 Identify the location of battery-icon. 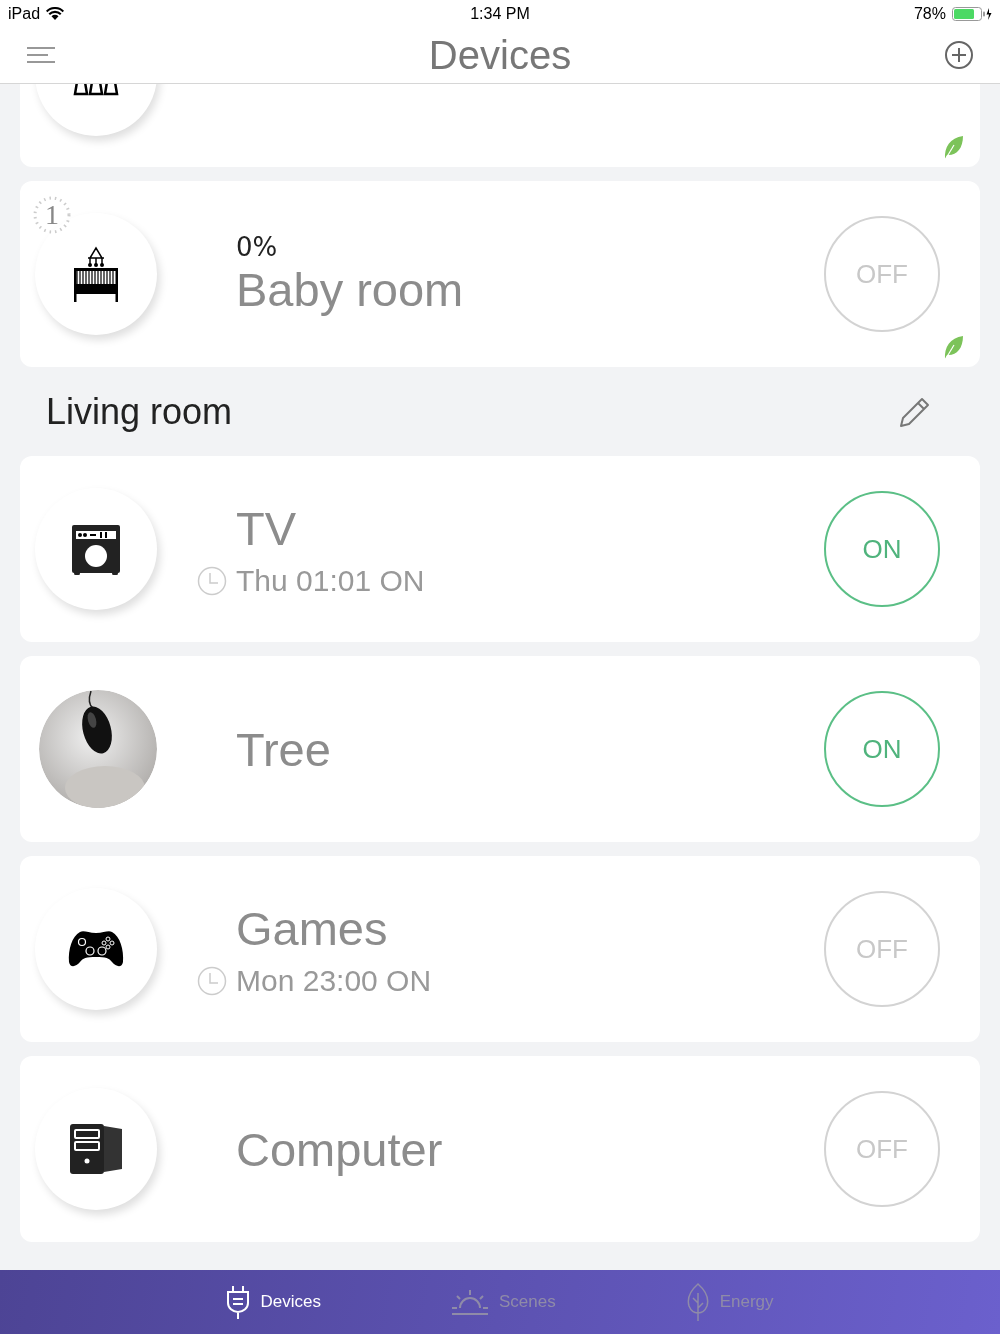
(972, 13).